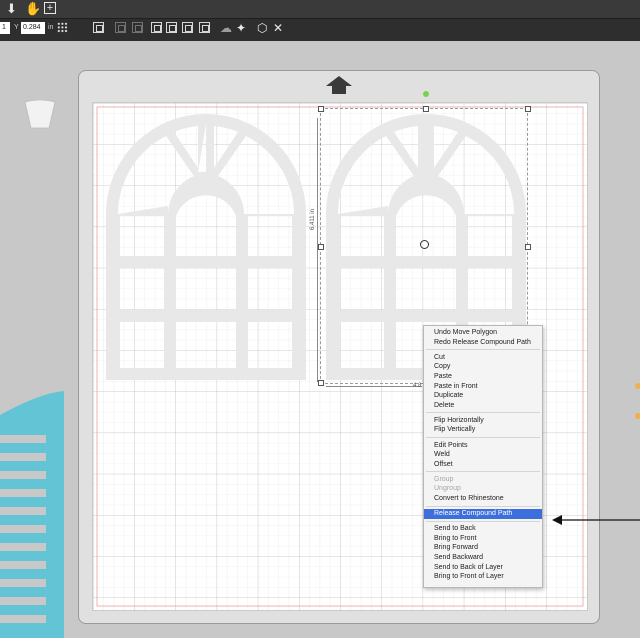 This screenshot has height=638, width=640. What do you see at coordinates (33, 28) in the screenshot?
I see `y-position-field: 0.284` at bounding box center [33, 28].